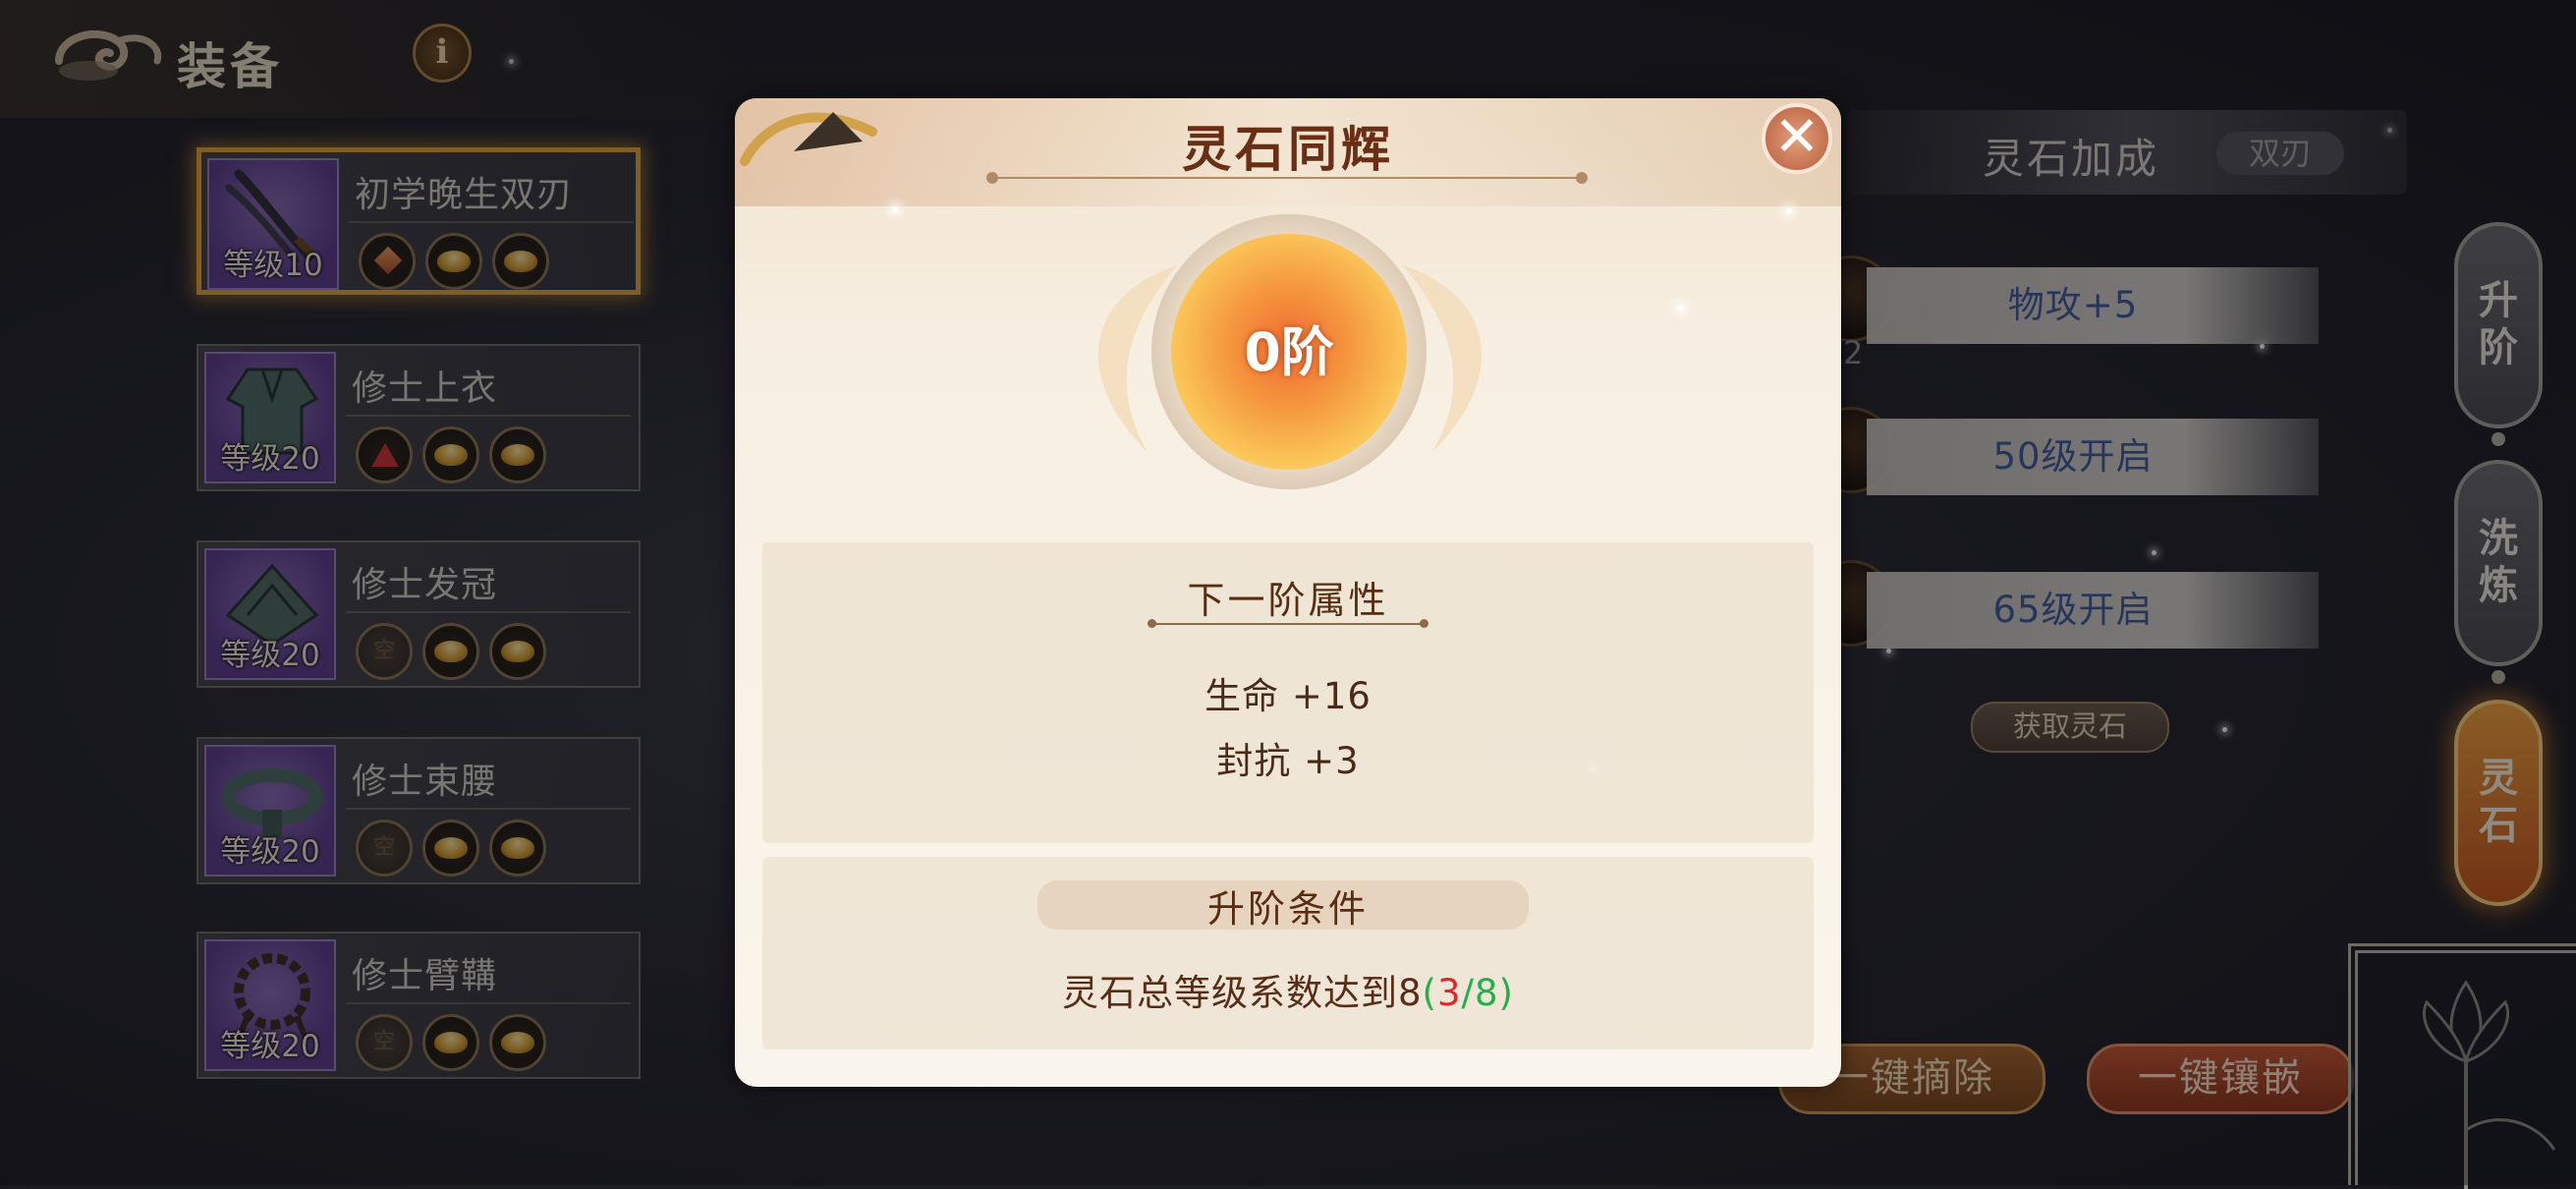 The width and height of the screenshot is (2576, 1189). Describe the element at coordinates (1288, 149) in the screenshot. I see `dialog-title: 灵石同辉` at that location.